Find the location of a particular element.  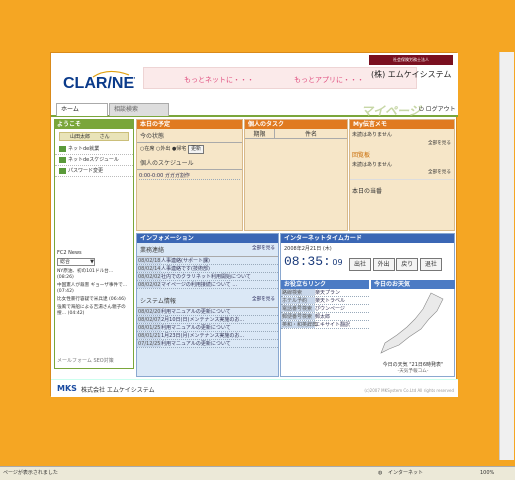

link-row: ホテル予約 楽天トラベル is located at coordinates (325, 301).